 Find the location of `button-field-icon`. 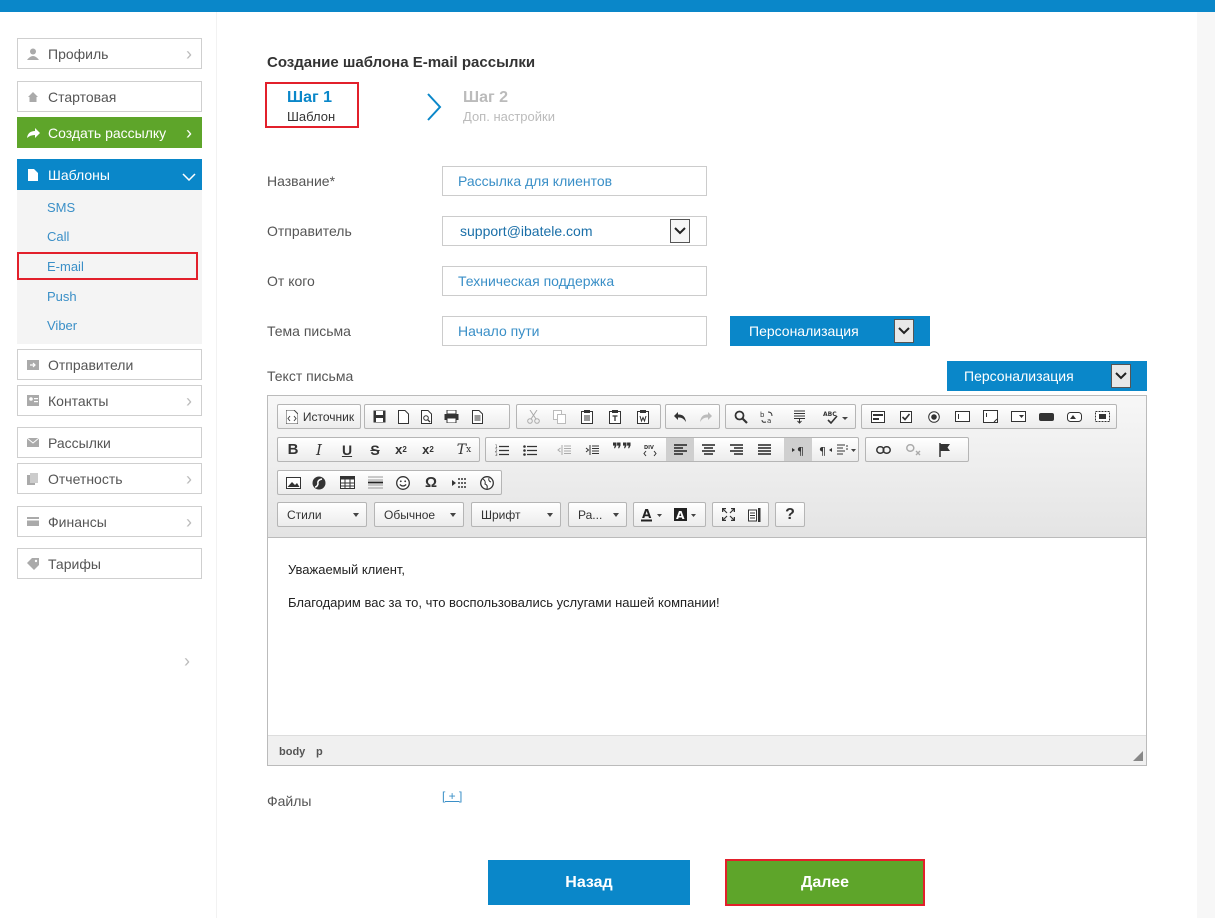

button-field-icon is located at coordinates (1046, 416).